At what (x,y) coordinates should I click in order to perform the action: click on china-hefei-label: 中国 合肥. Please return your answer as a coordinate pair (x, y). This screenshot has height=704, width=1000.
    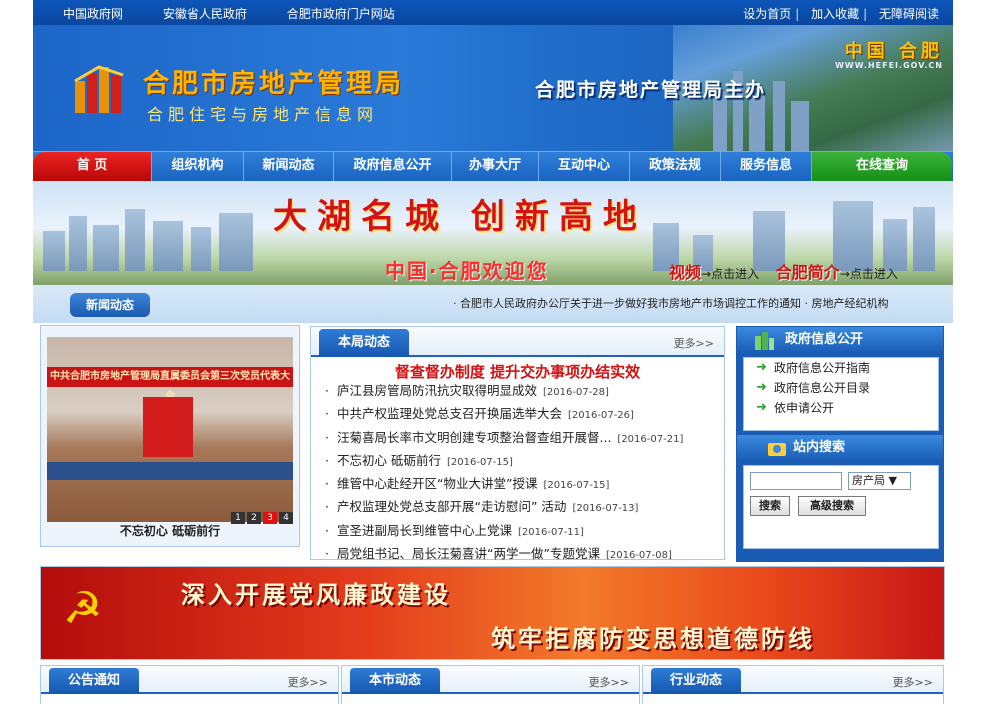
    Looking at the image, I should click on (893, 51).